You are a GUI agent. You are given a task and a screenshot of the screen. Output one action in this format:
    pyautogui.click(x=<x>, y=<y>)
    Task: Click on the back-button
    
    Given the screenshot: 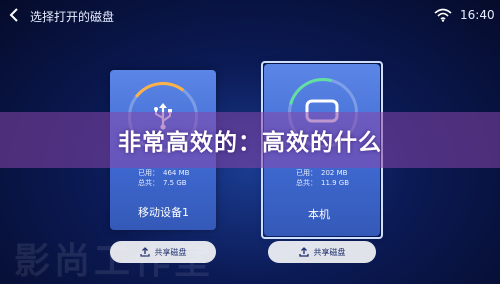 What is the action you would take?
    pyautogui.click(x=14, y=15)
    